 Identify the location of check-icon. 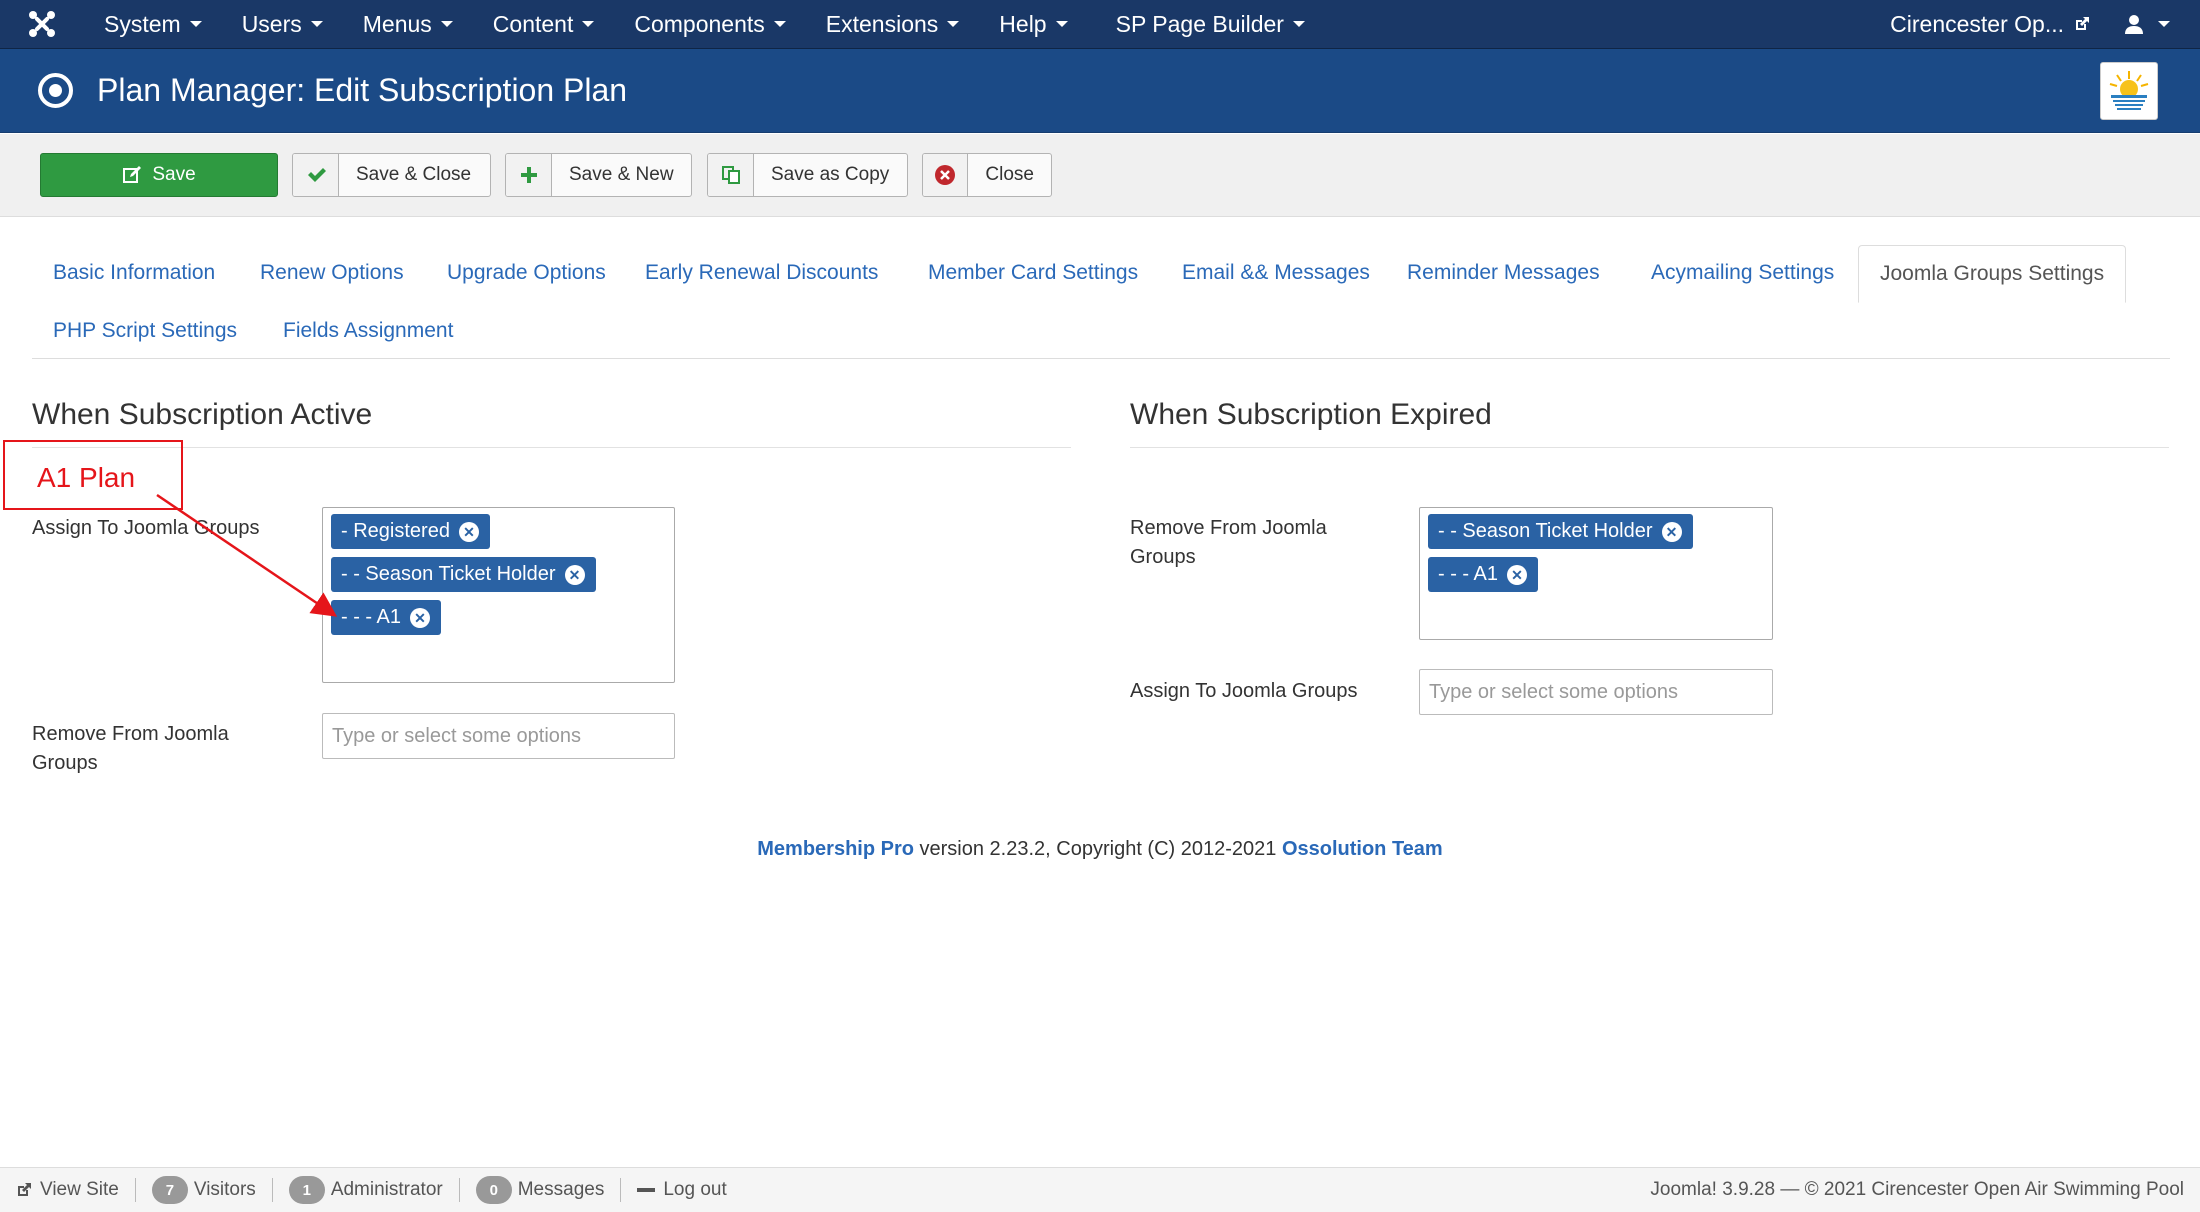
(316, 175).